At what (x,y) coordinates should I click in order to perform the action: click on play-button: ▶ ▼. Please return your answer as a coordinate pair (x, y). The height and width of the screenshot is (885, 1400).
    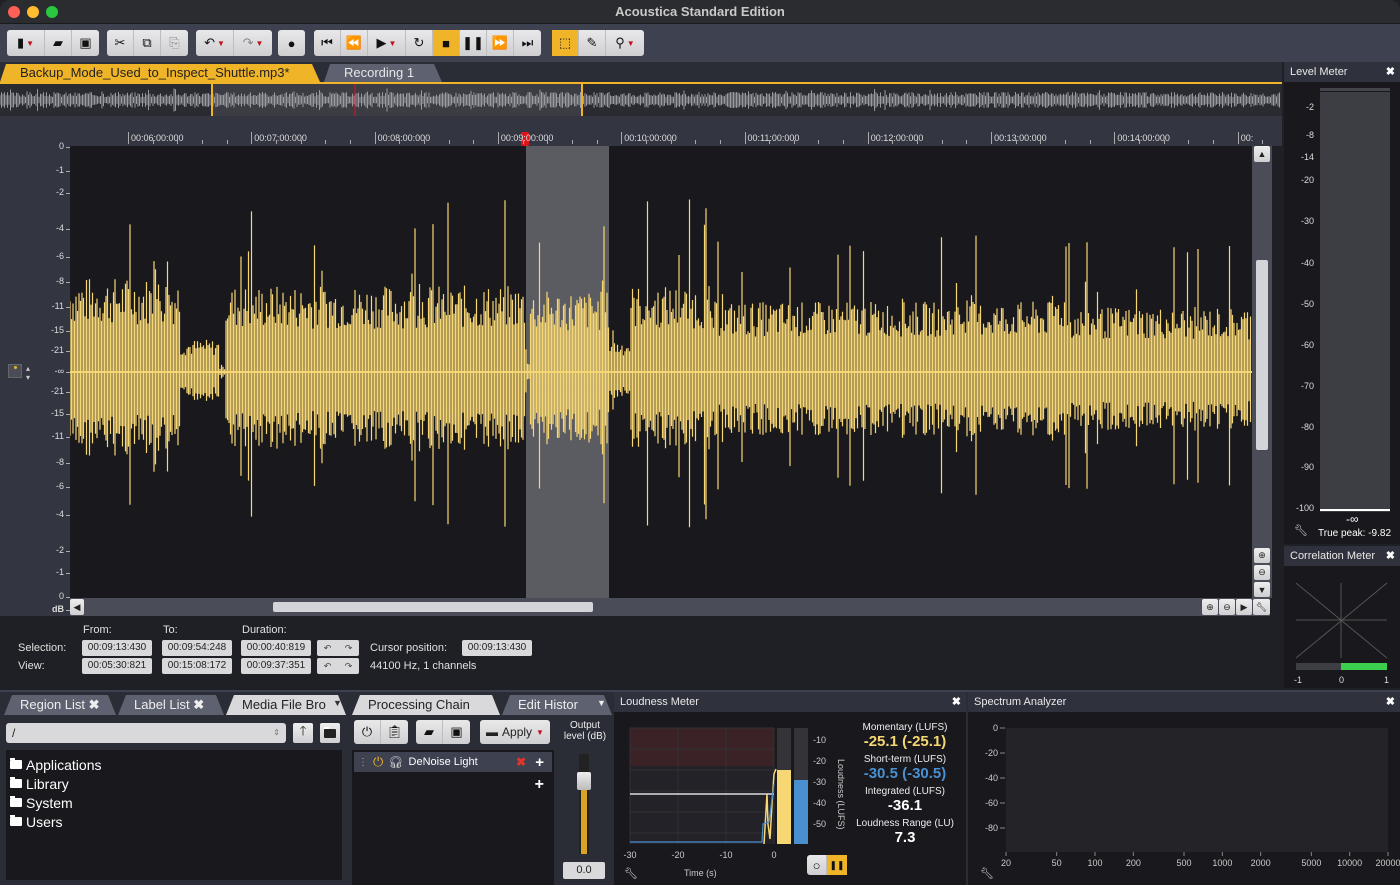
    Looking at the image, I should click on (387, 43).